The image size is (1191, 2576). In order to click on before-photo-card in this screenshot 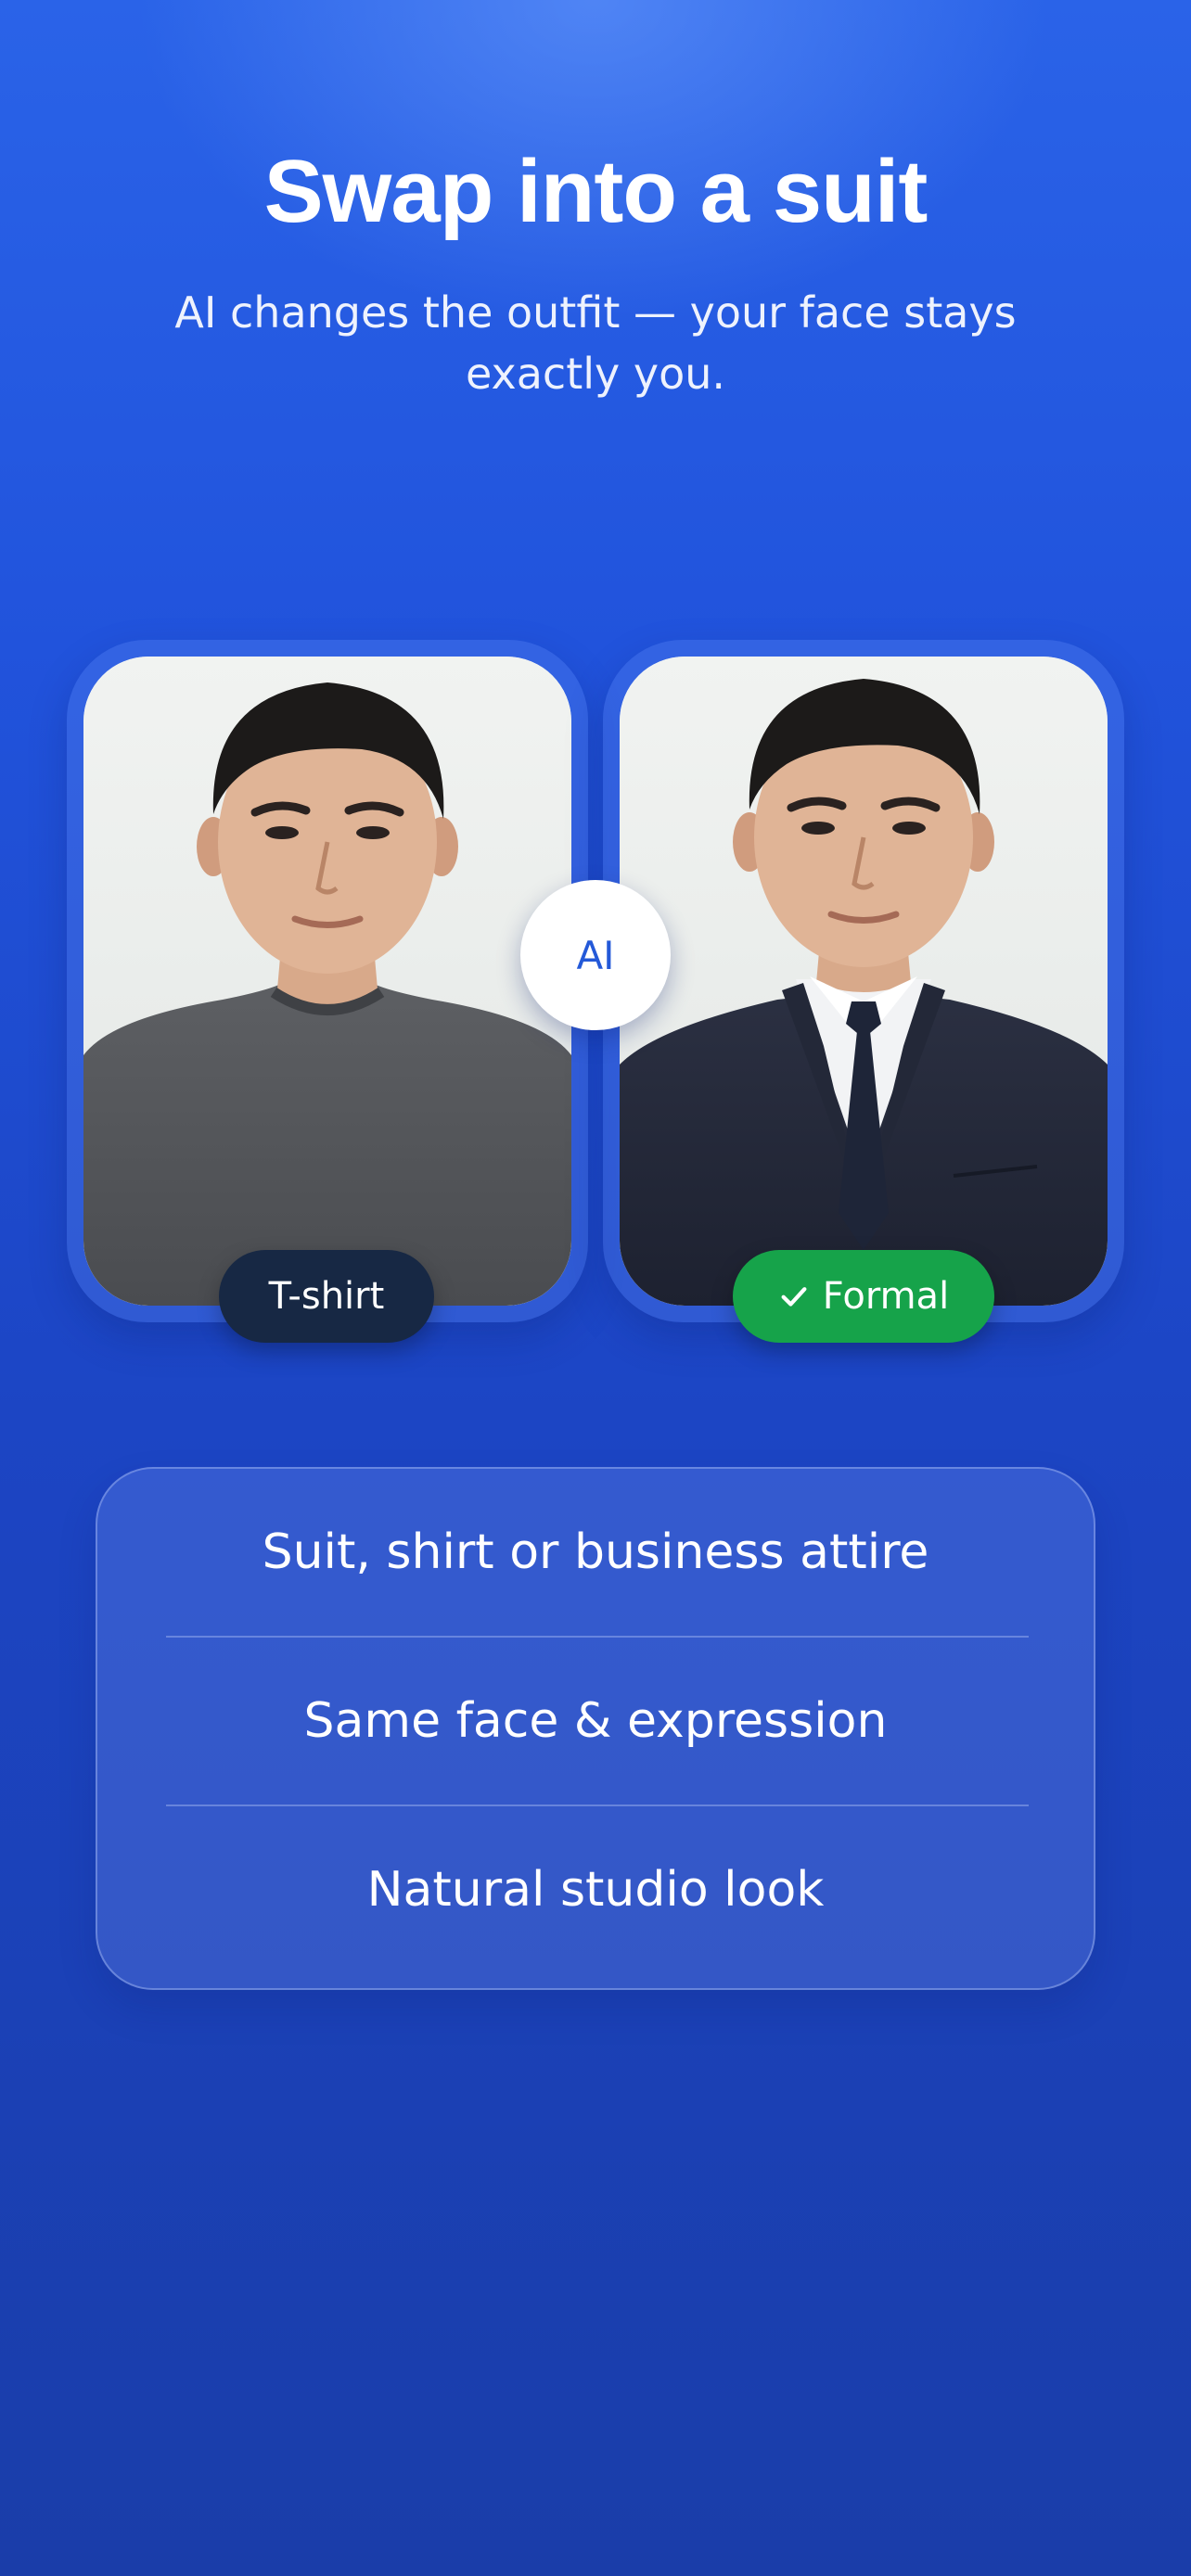, I will do `click(327, 981)`.